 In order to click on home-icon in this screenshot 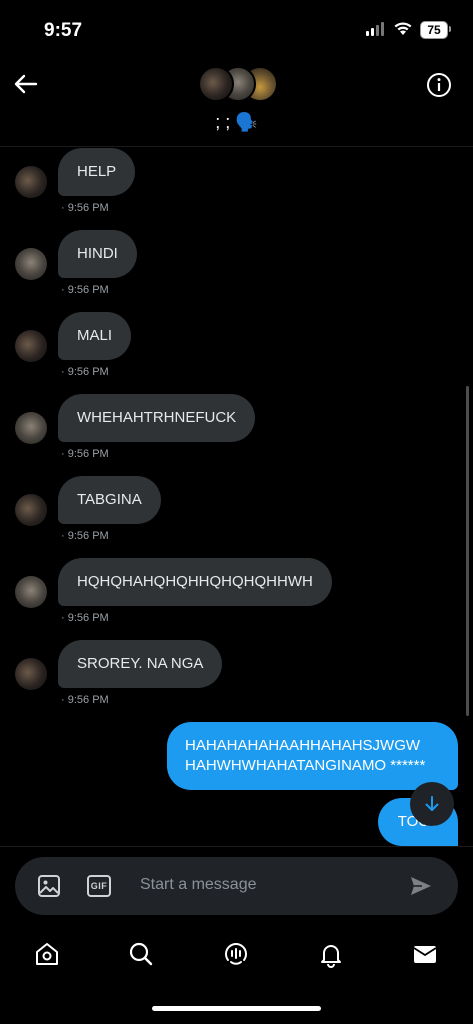, I will do `click(47, 954)`.